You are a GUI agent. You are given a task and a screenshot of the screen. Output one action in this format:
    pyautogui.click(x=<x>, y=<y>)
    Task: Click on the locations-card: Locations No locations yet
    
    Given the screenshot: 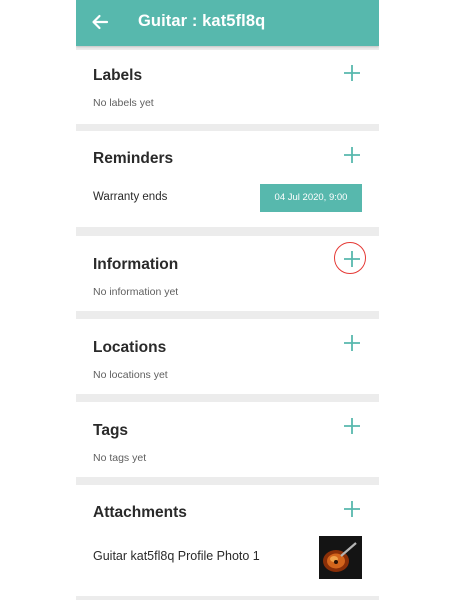 What is the action you would take?
    pyautogui.click(x=227, y=356)
    